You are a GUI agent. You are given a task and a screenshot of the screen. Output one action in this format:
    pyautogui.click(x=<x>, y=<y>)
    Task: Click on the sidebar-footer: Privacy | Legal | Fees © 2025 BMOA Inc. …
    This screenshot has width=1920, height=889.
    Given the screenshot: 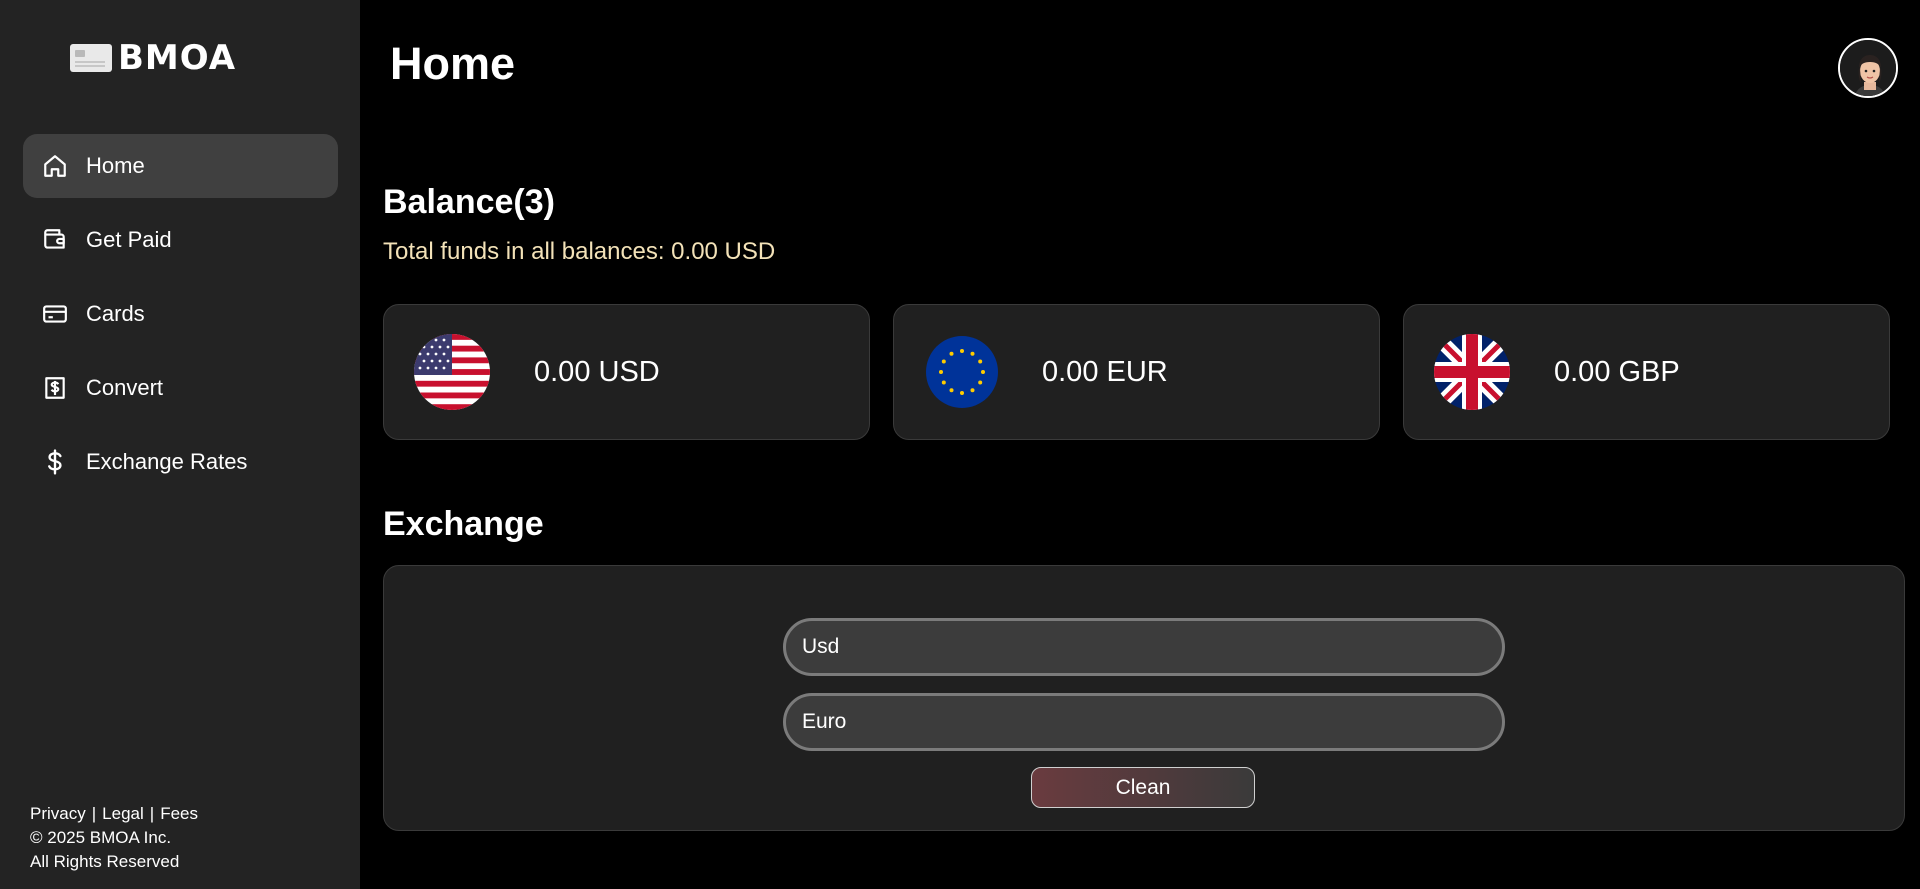 What is the action you would take?
    pyautogui.click(x=114, y=838)
    